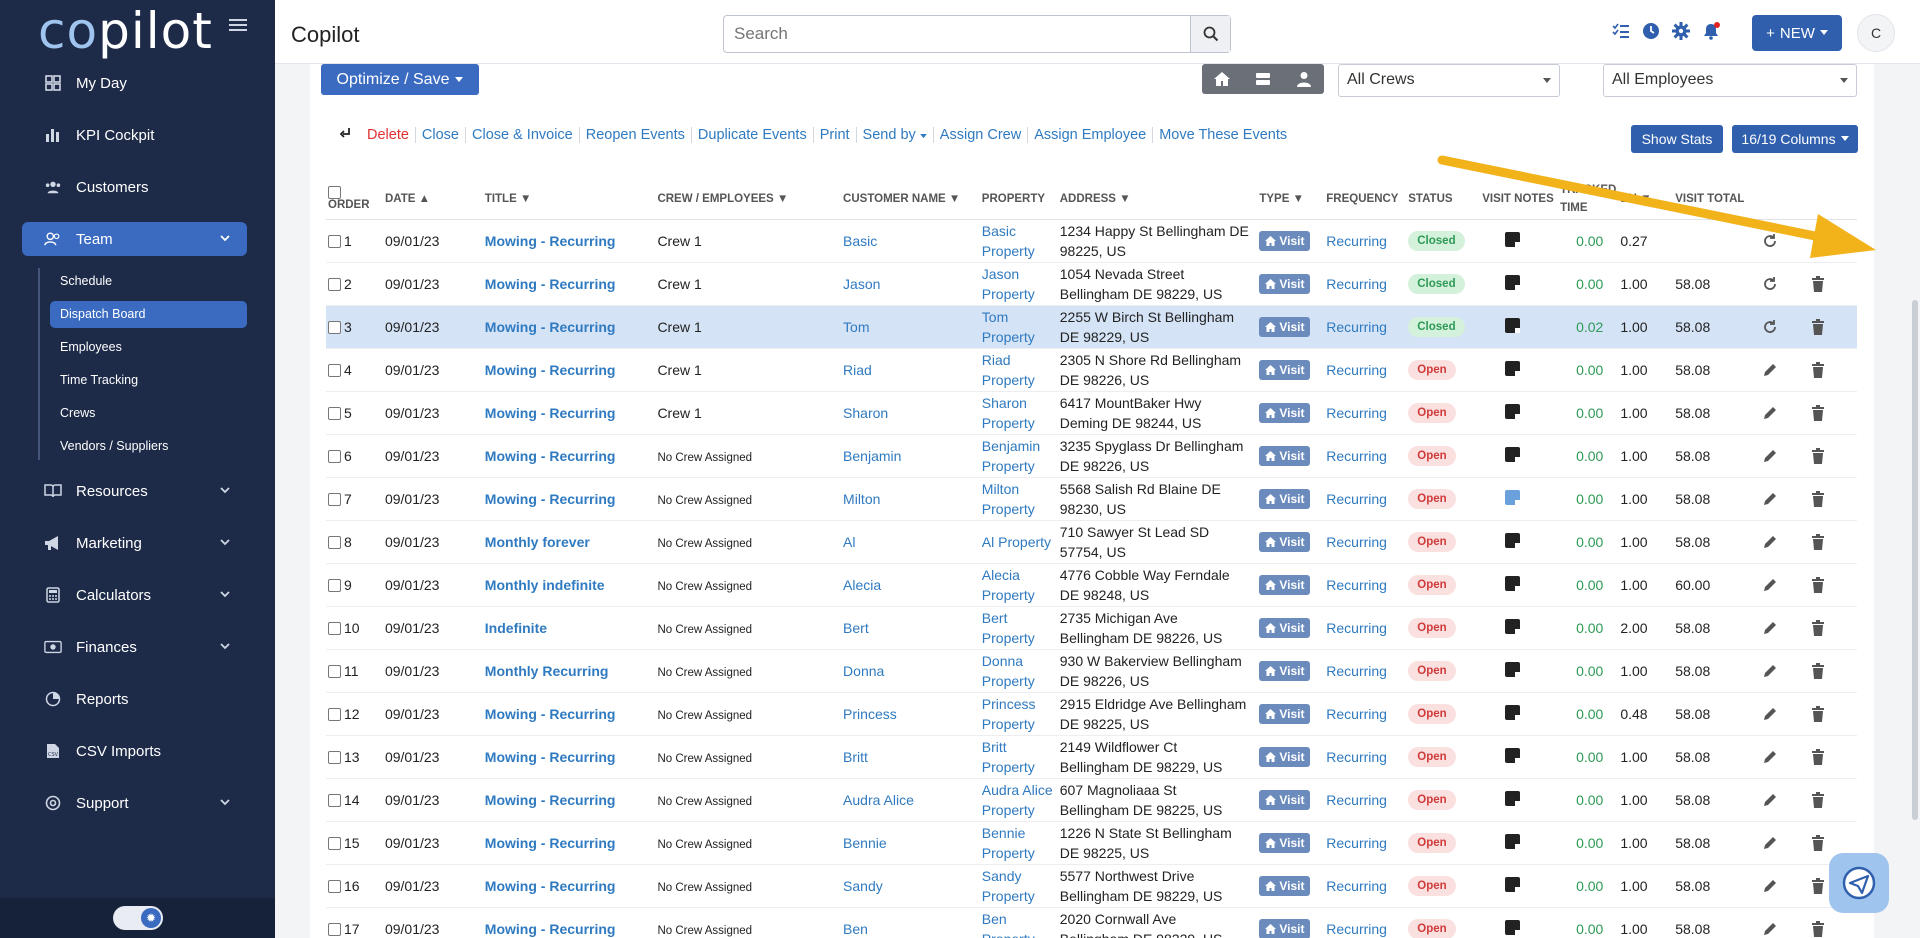 This screenshot has width=1920, height=938. What do you see at coordinates (910, 327) in the screenshot?
I see `cell-customer: Tom` at bounding box center [910, 327].